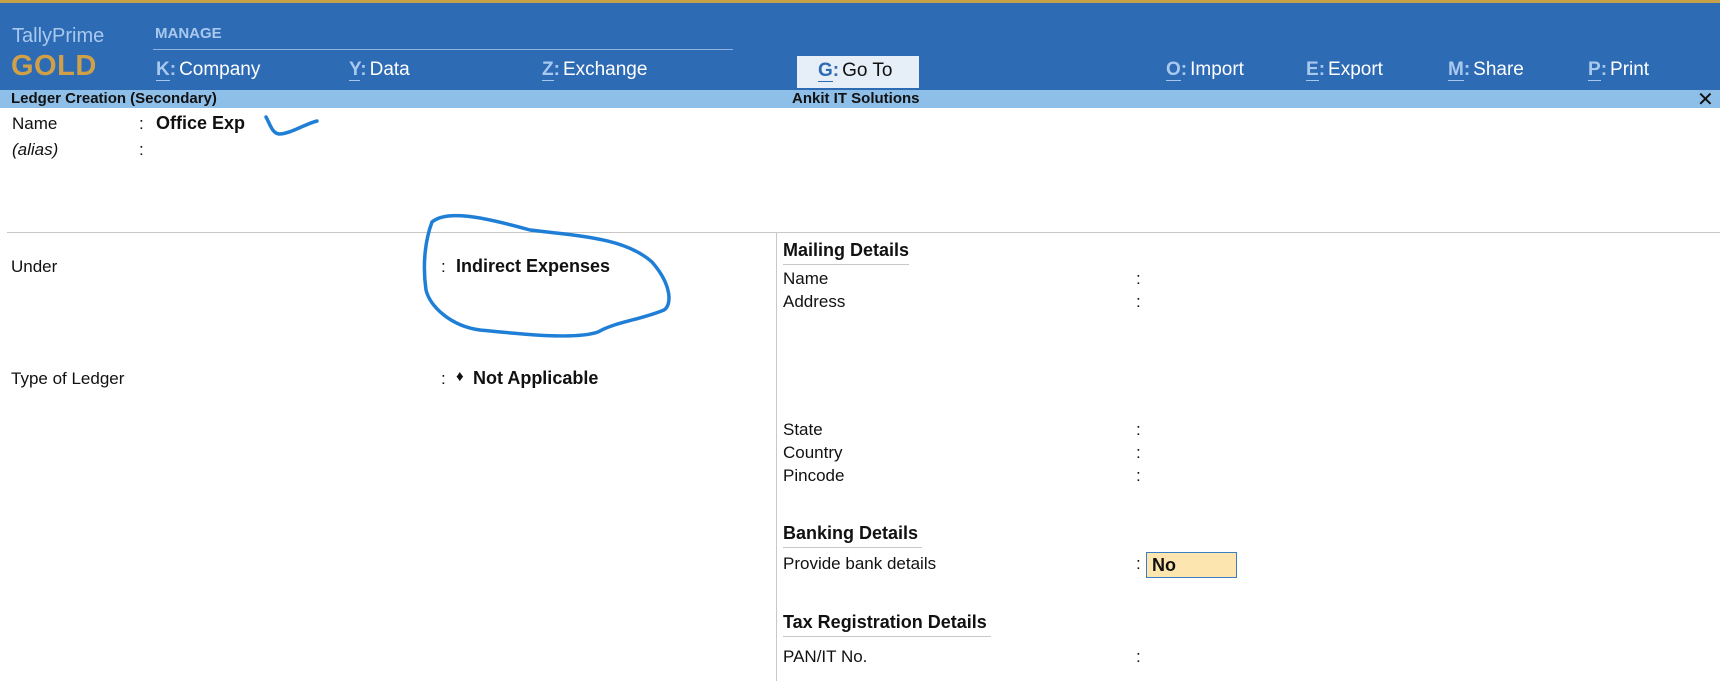 Image resolution: width=1720 pixels, height=681 pixels. I want to click on product-edition: GOLD, so click(54, 66).